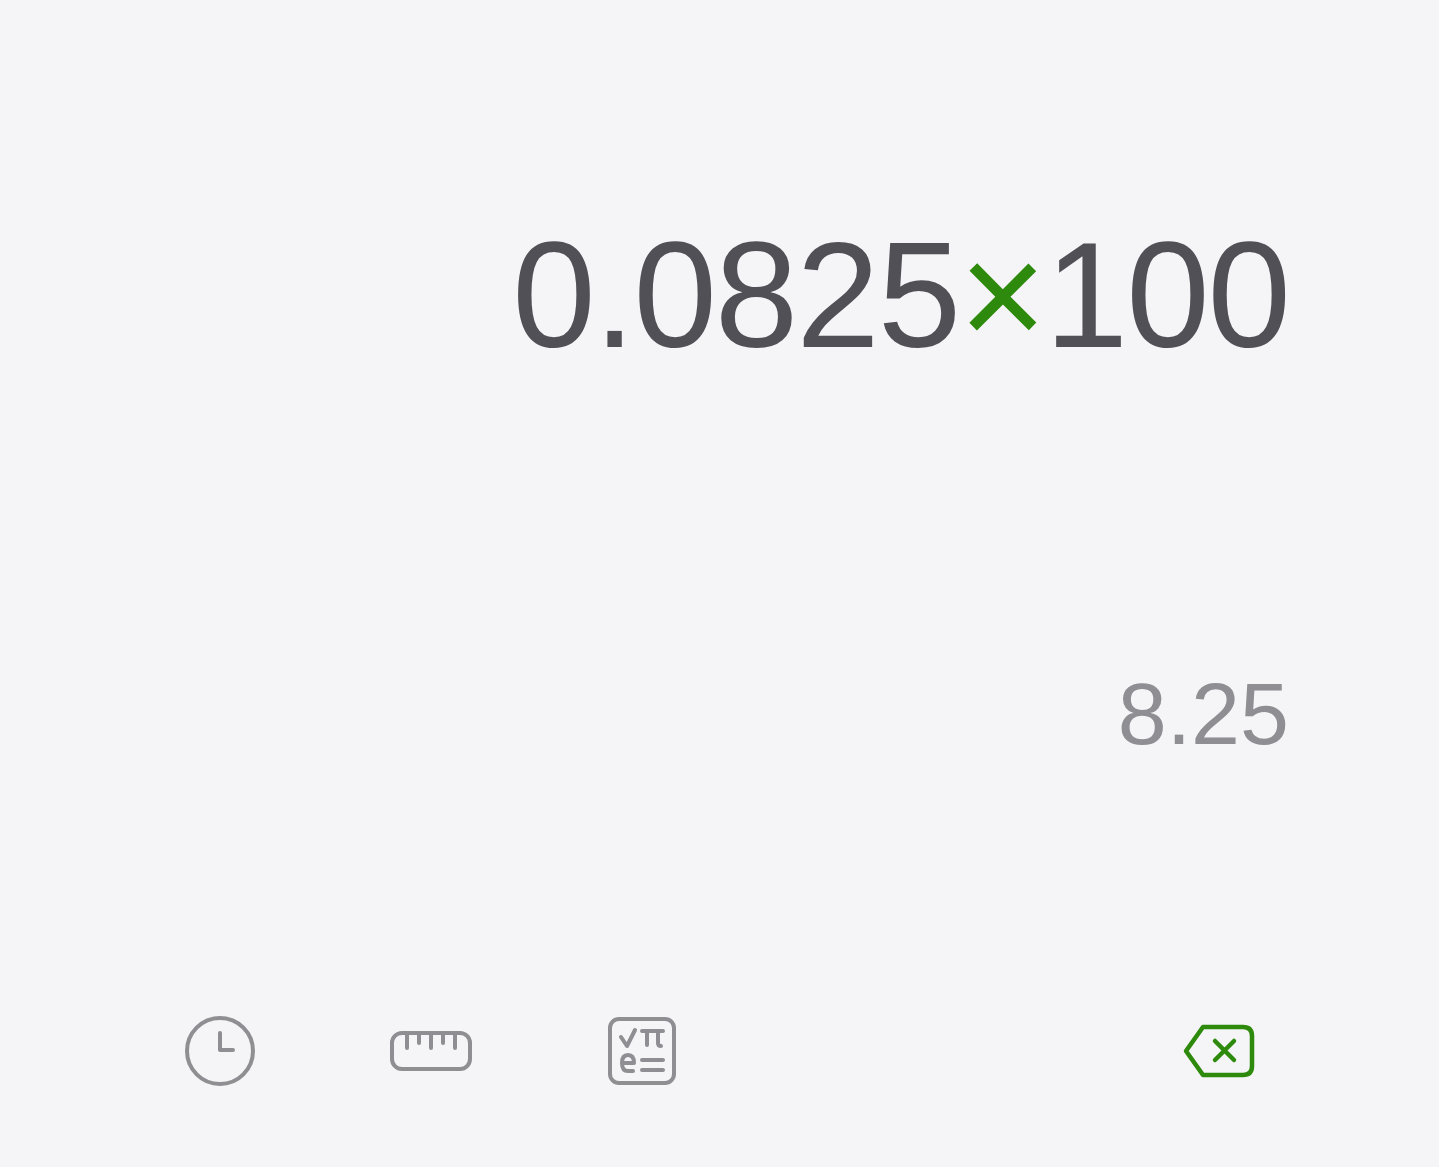 The width and height of the screenshot is (1439, 1167). I want to click on history-button, so click(220, 1051).